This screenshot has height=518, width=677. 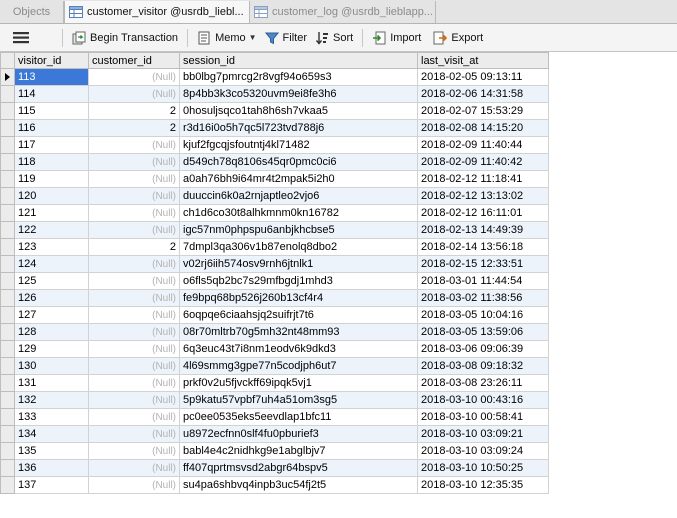 I want to click on cell-visitor-id: 117, so click(x=51, y=145).